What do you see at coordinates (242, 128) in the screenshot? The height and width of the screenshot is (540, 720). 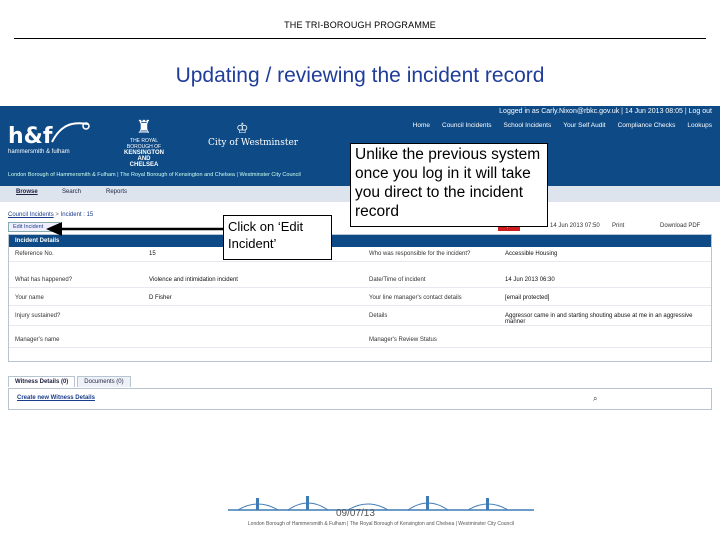 I see `westminster-crest-icon: ♔` at bounding box center [242, 128].